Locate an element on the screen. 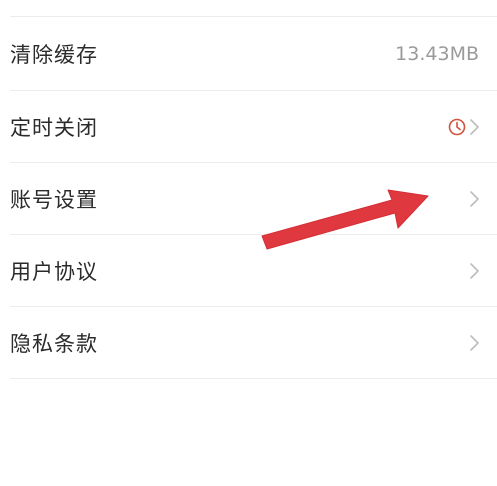 The image size is (497, 486). timed-close-label: 定时关闭 is located at coordinates (54, 128).